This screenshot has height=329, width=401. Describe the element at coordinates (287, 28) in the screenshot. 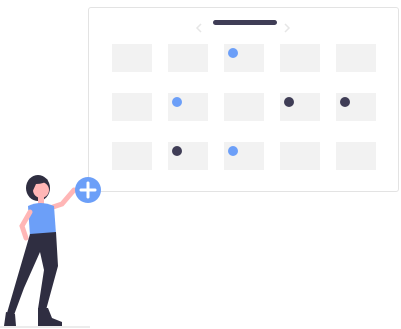

I see `chevron-right-icon` at that location.